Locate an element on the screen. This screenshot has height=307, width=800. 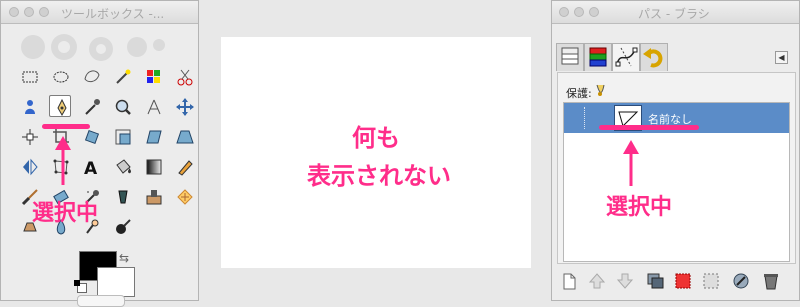
toolbox-selected-annotation: 選択中 is located at coordinates (65, 213).